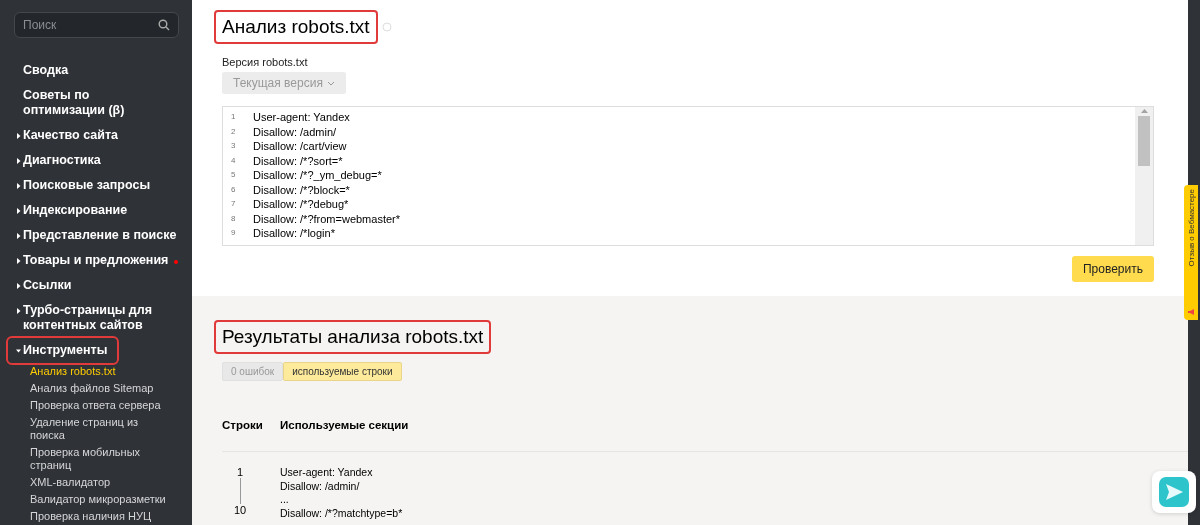 This screenshot has height=525, width=1200. Describe the element at coordinates (301, 189) in the screenshot. I see `code-line: Disallow: /*?block=*` at that location.